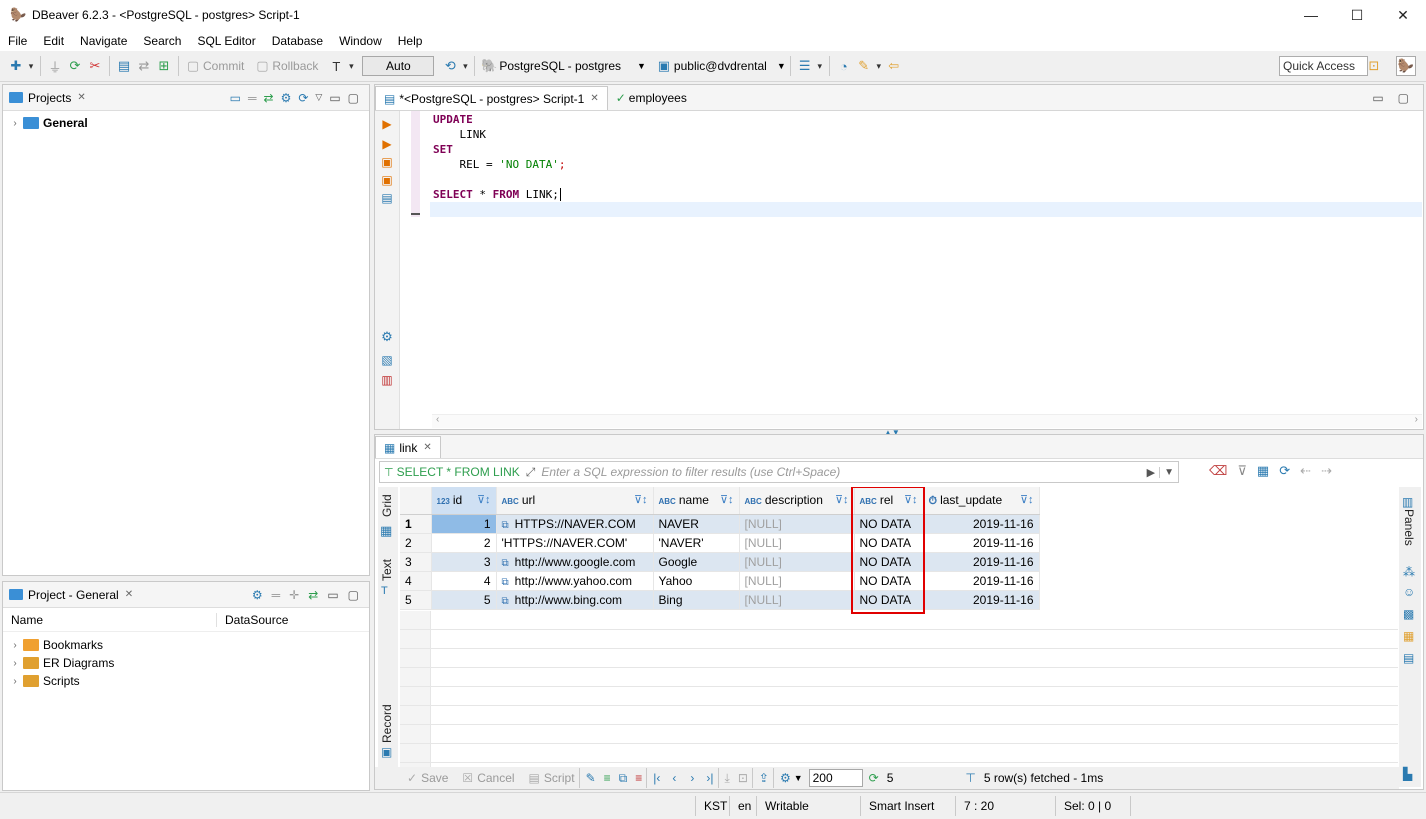 This screenshot has height=819, width=1426. Describe the element at coordinates (696, 543) in the screenshot. I see `cell-name: 'NAVER'` at that location.